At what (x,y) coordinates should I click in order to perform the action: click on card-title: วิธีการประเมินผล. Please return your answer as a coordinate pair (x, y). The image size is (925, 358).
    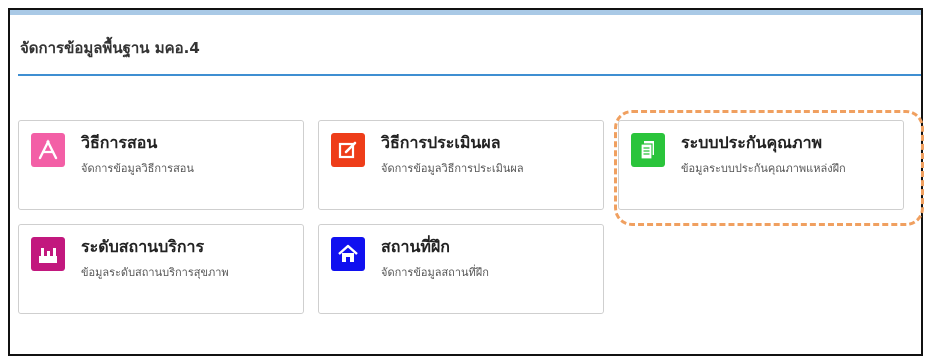
    Looking at the image, I should click on (441, 142).